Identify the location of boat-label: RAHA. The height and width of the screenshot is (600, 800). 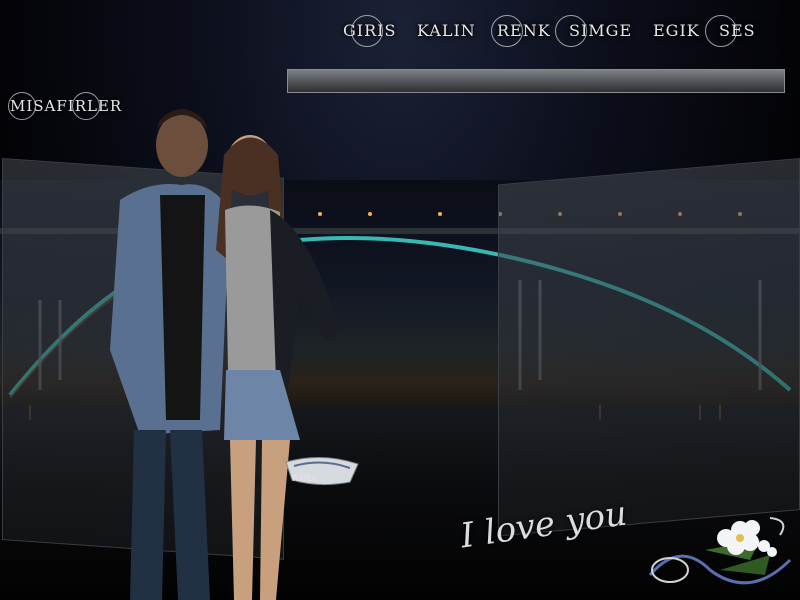
(304, 478).